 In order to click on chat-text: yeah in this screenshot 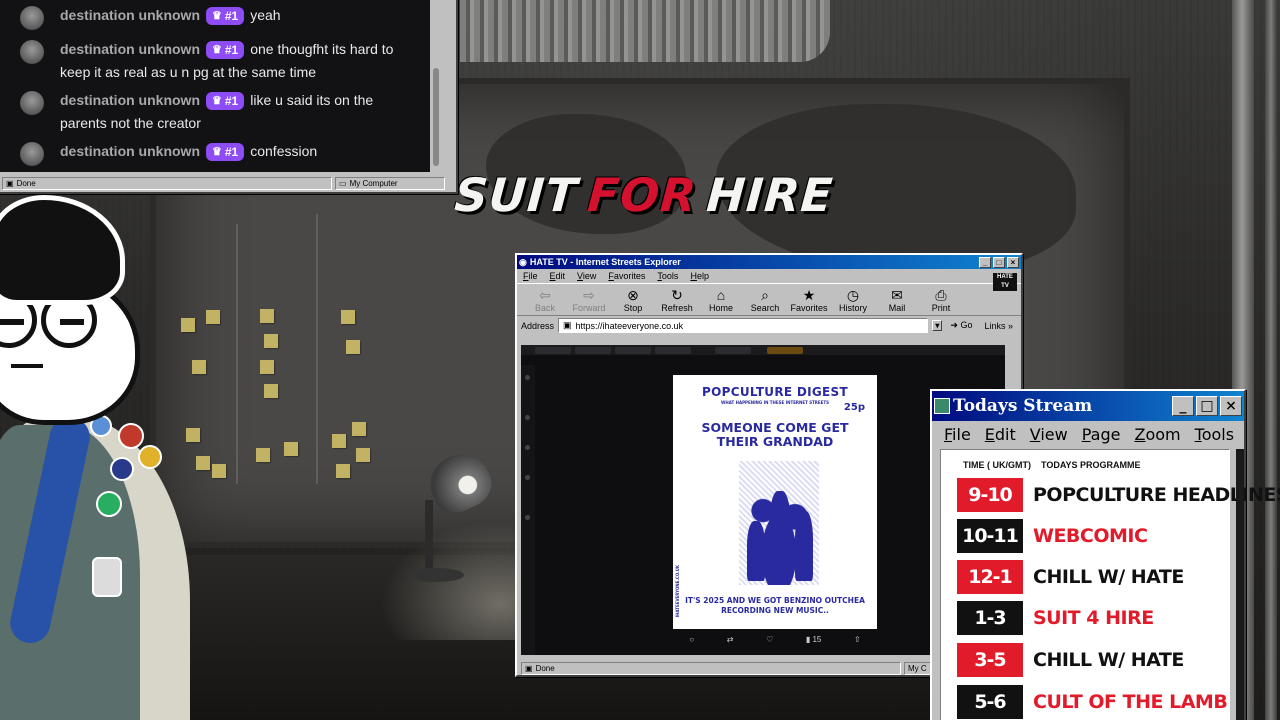, I will do `click(265, 15)`.